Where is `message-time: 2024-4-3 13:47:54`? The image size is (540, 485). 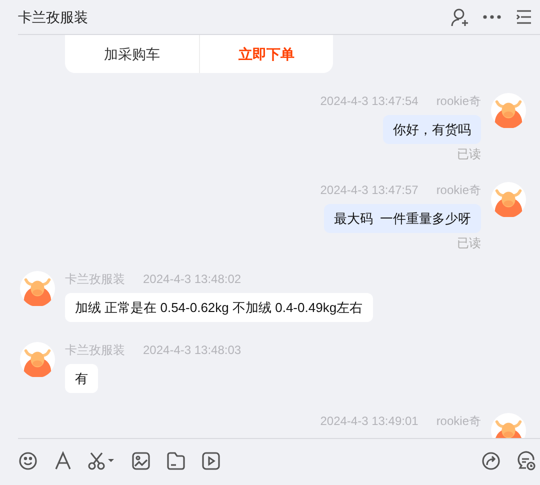
message-time: 2024-4-3 13:47:54 is located at coordinates (369, 101).